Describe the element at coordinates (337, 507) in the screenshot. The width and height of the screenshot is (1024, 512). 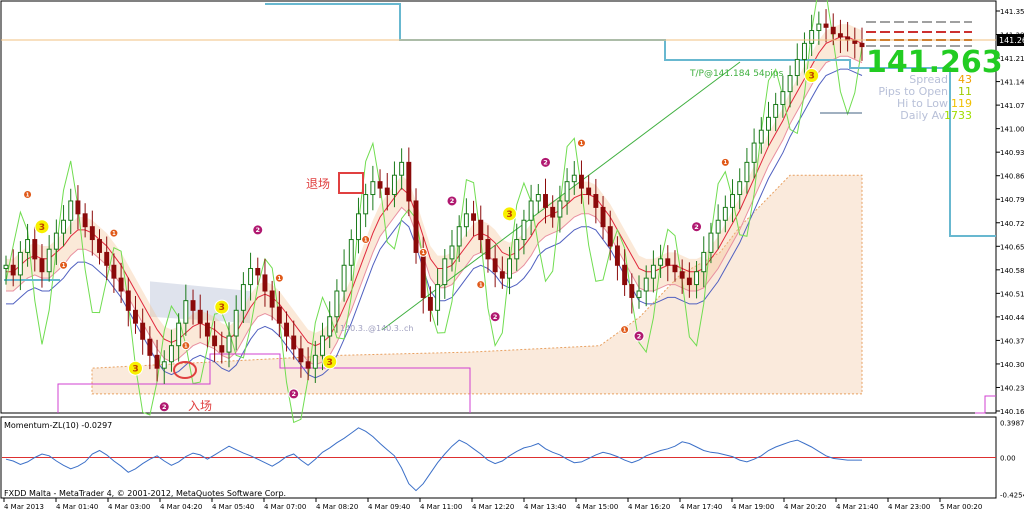
I see `time-tick-label: 4 Mar 08:20` at that location.